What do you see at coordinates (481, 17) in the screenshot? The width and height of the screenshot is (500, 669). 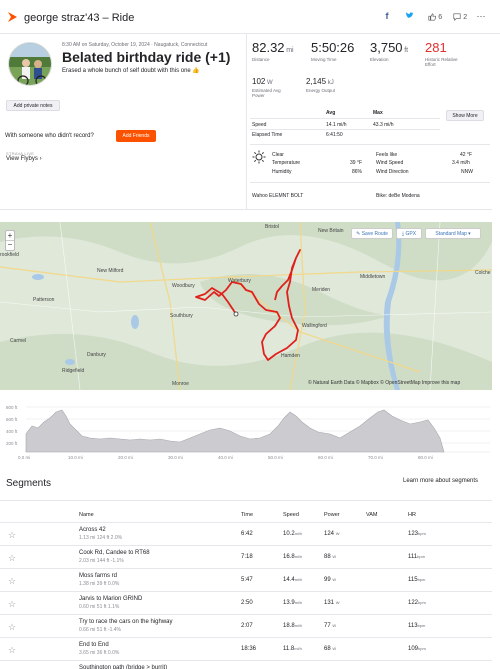 I see `more-options-icon: ⋯` at bounding box center [481, 17].